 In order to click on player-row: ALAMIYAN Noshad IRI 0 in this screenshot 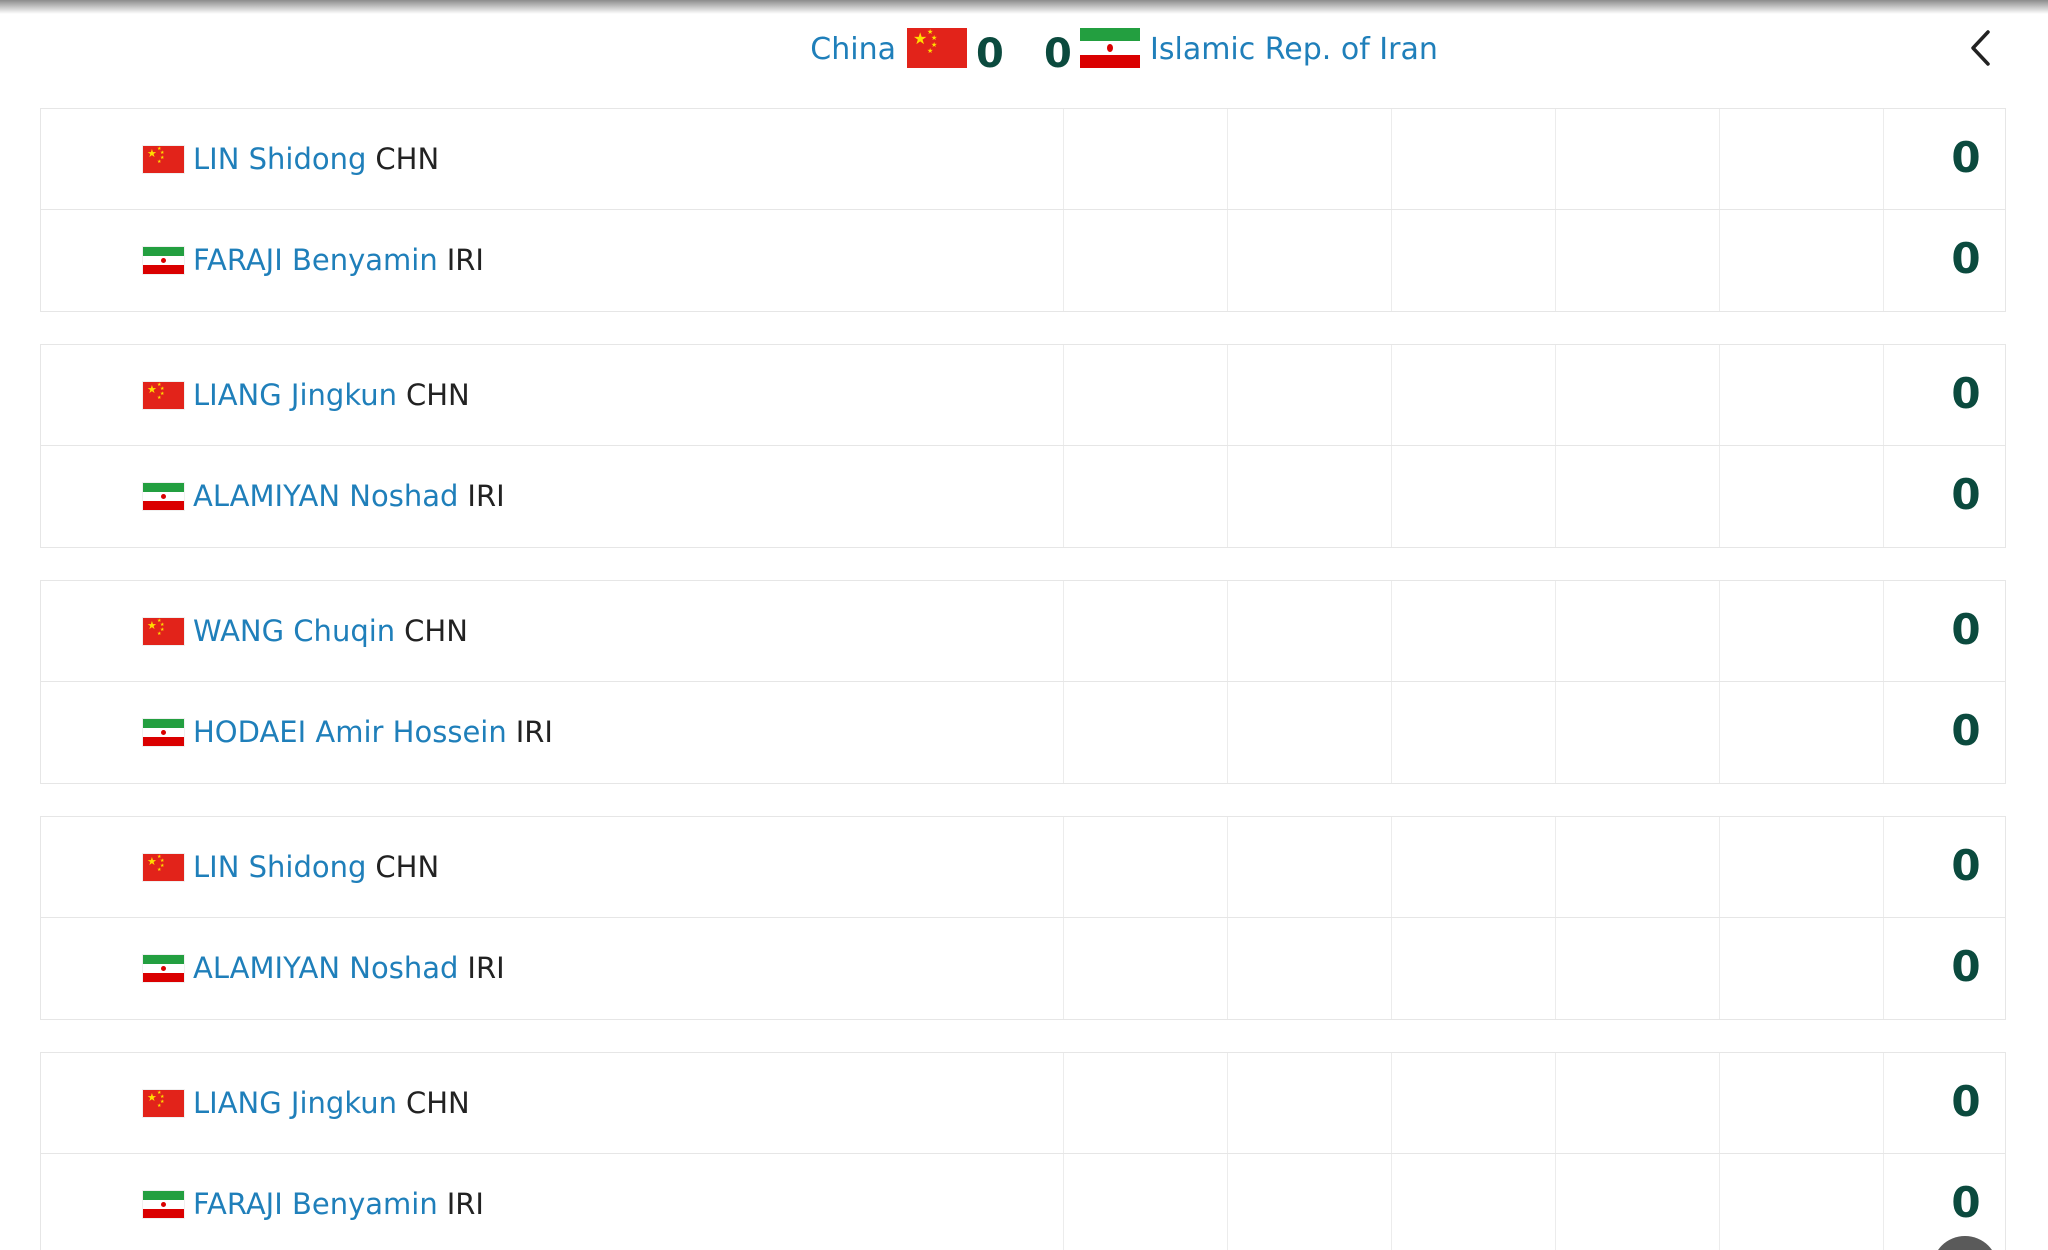, I will do `click(1023, 496)`.